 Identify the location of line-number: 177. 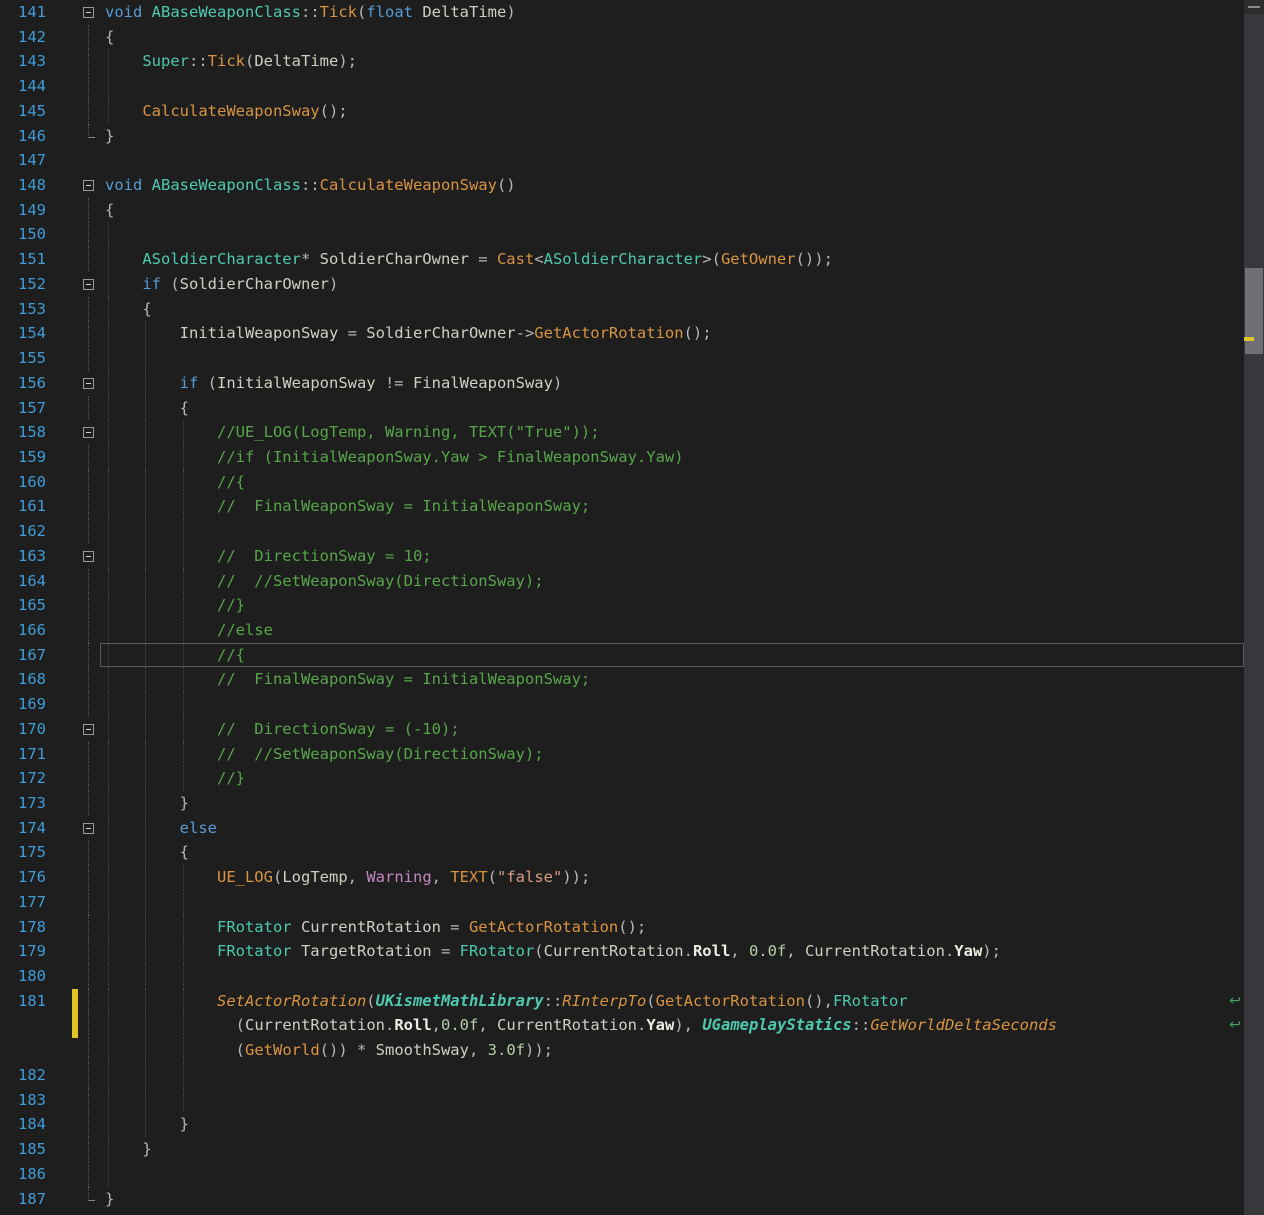
(23, 902).